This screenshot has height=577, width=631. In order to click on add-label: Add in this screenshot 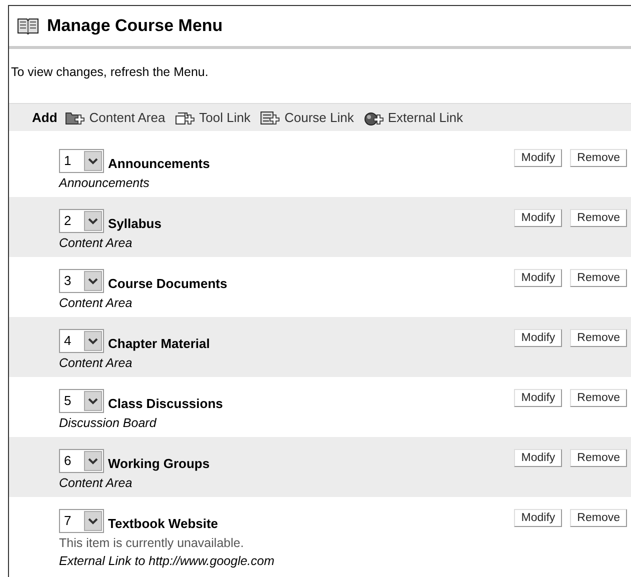, I will do `click(45, 117)`.